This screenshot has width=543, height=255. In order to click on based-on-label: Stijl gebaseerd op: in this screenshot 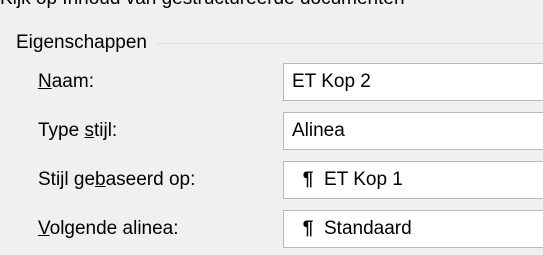, I will do `click(116, 180)`.